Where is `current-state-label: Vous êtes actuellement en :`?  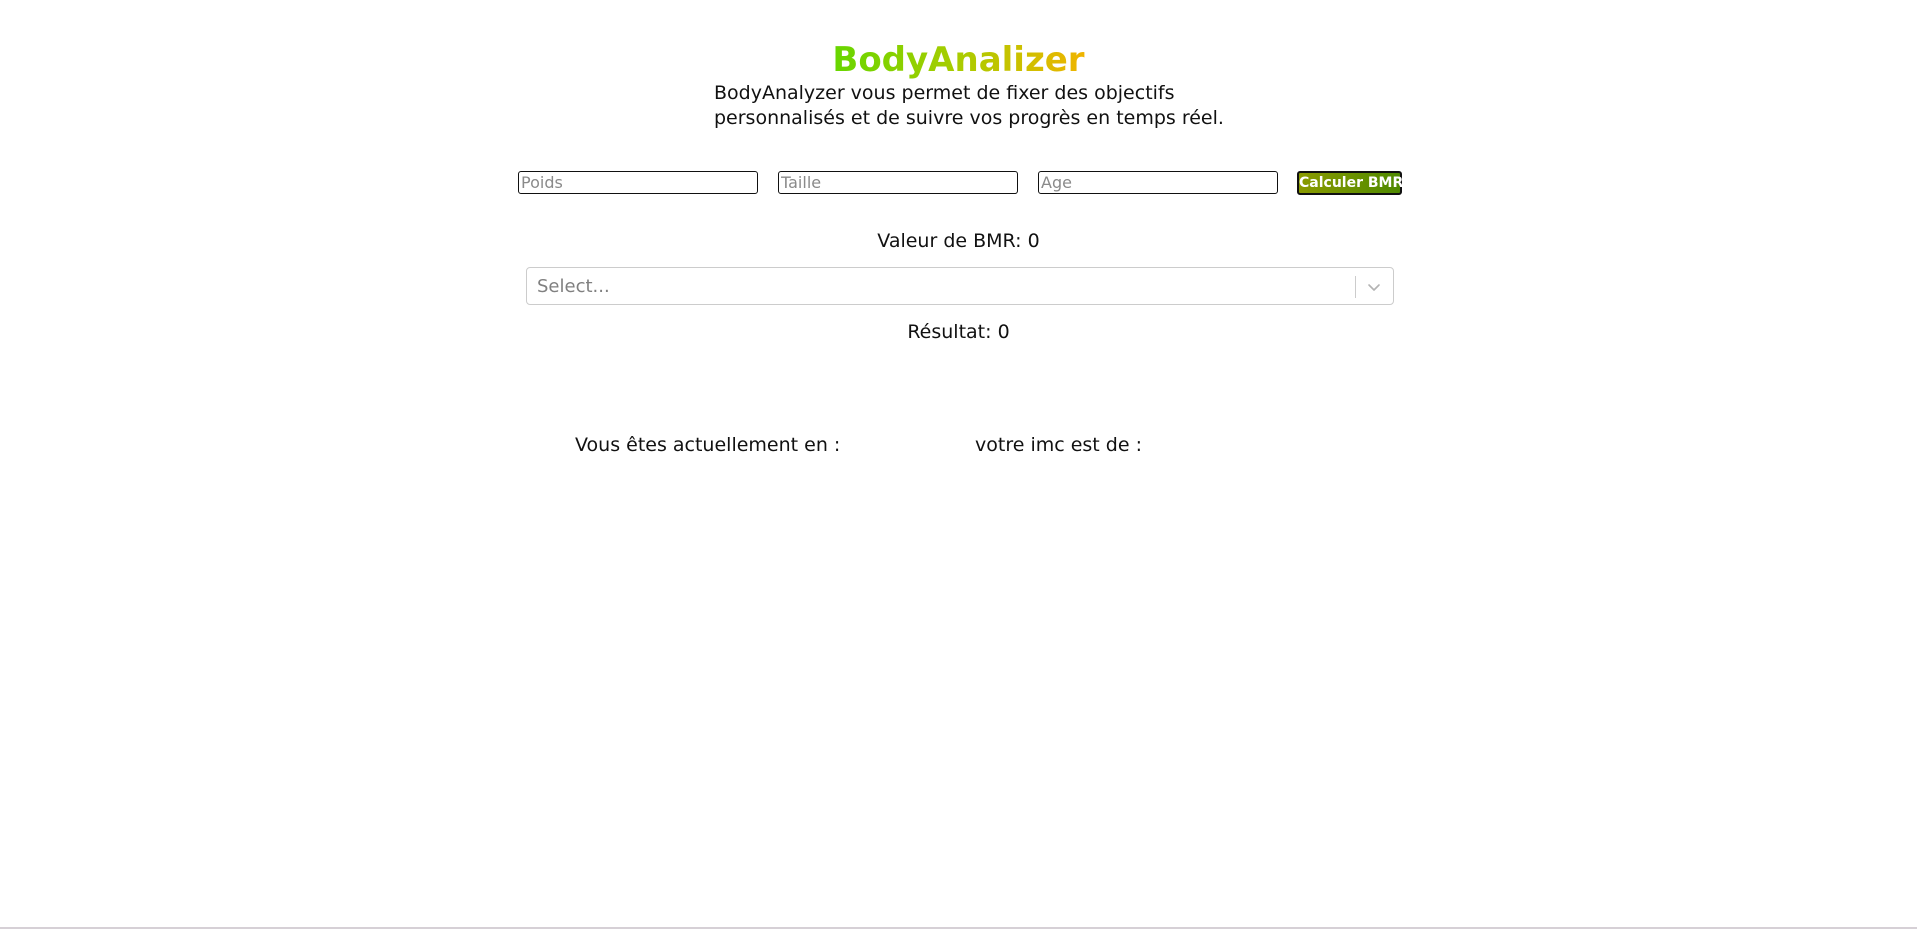
current-state-label: Vous êtes actuellement en : is located at coordinates (708, 445).